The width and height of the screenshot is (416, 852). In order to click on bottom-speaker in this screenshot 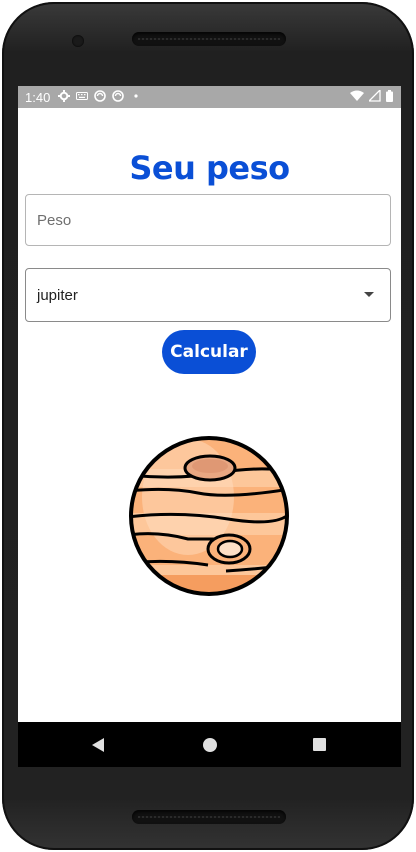, I will do `click(209, 817)`.